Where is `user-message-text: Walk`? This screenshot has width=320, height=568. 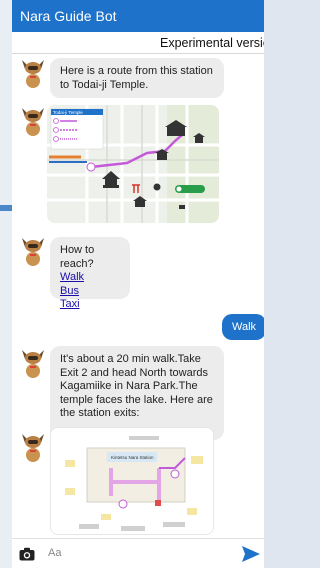 user-message-text: Walk is located at coordinates (244, 327).